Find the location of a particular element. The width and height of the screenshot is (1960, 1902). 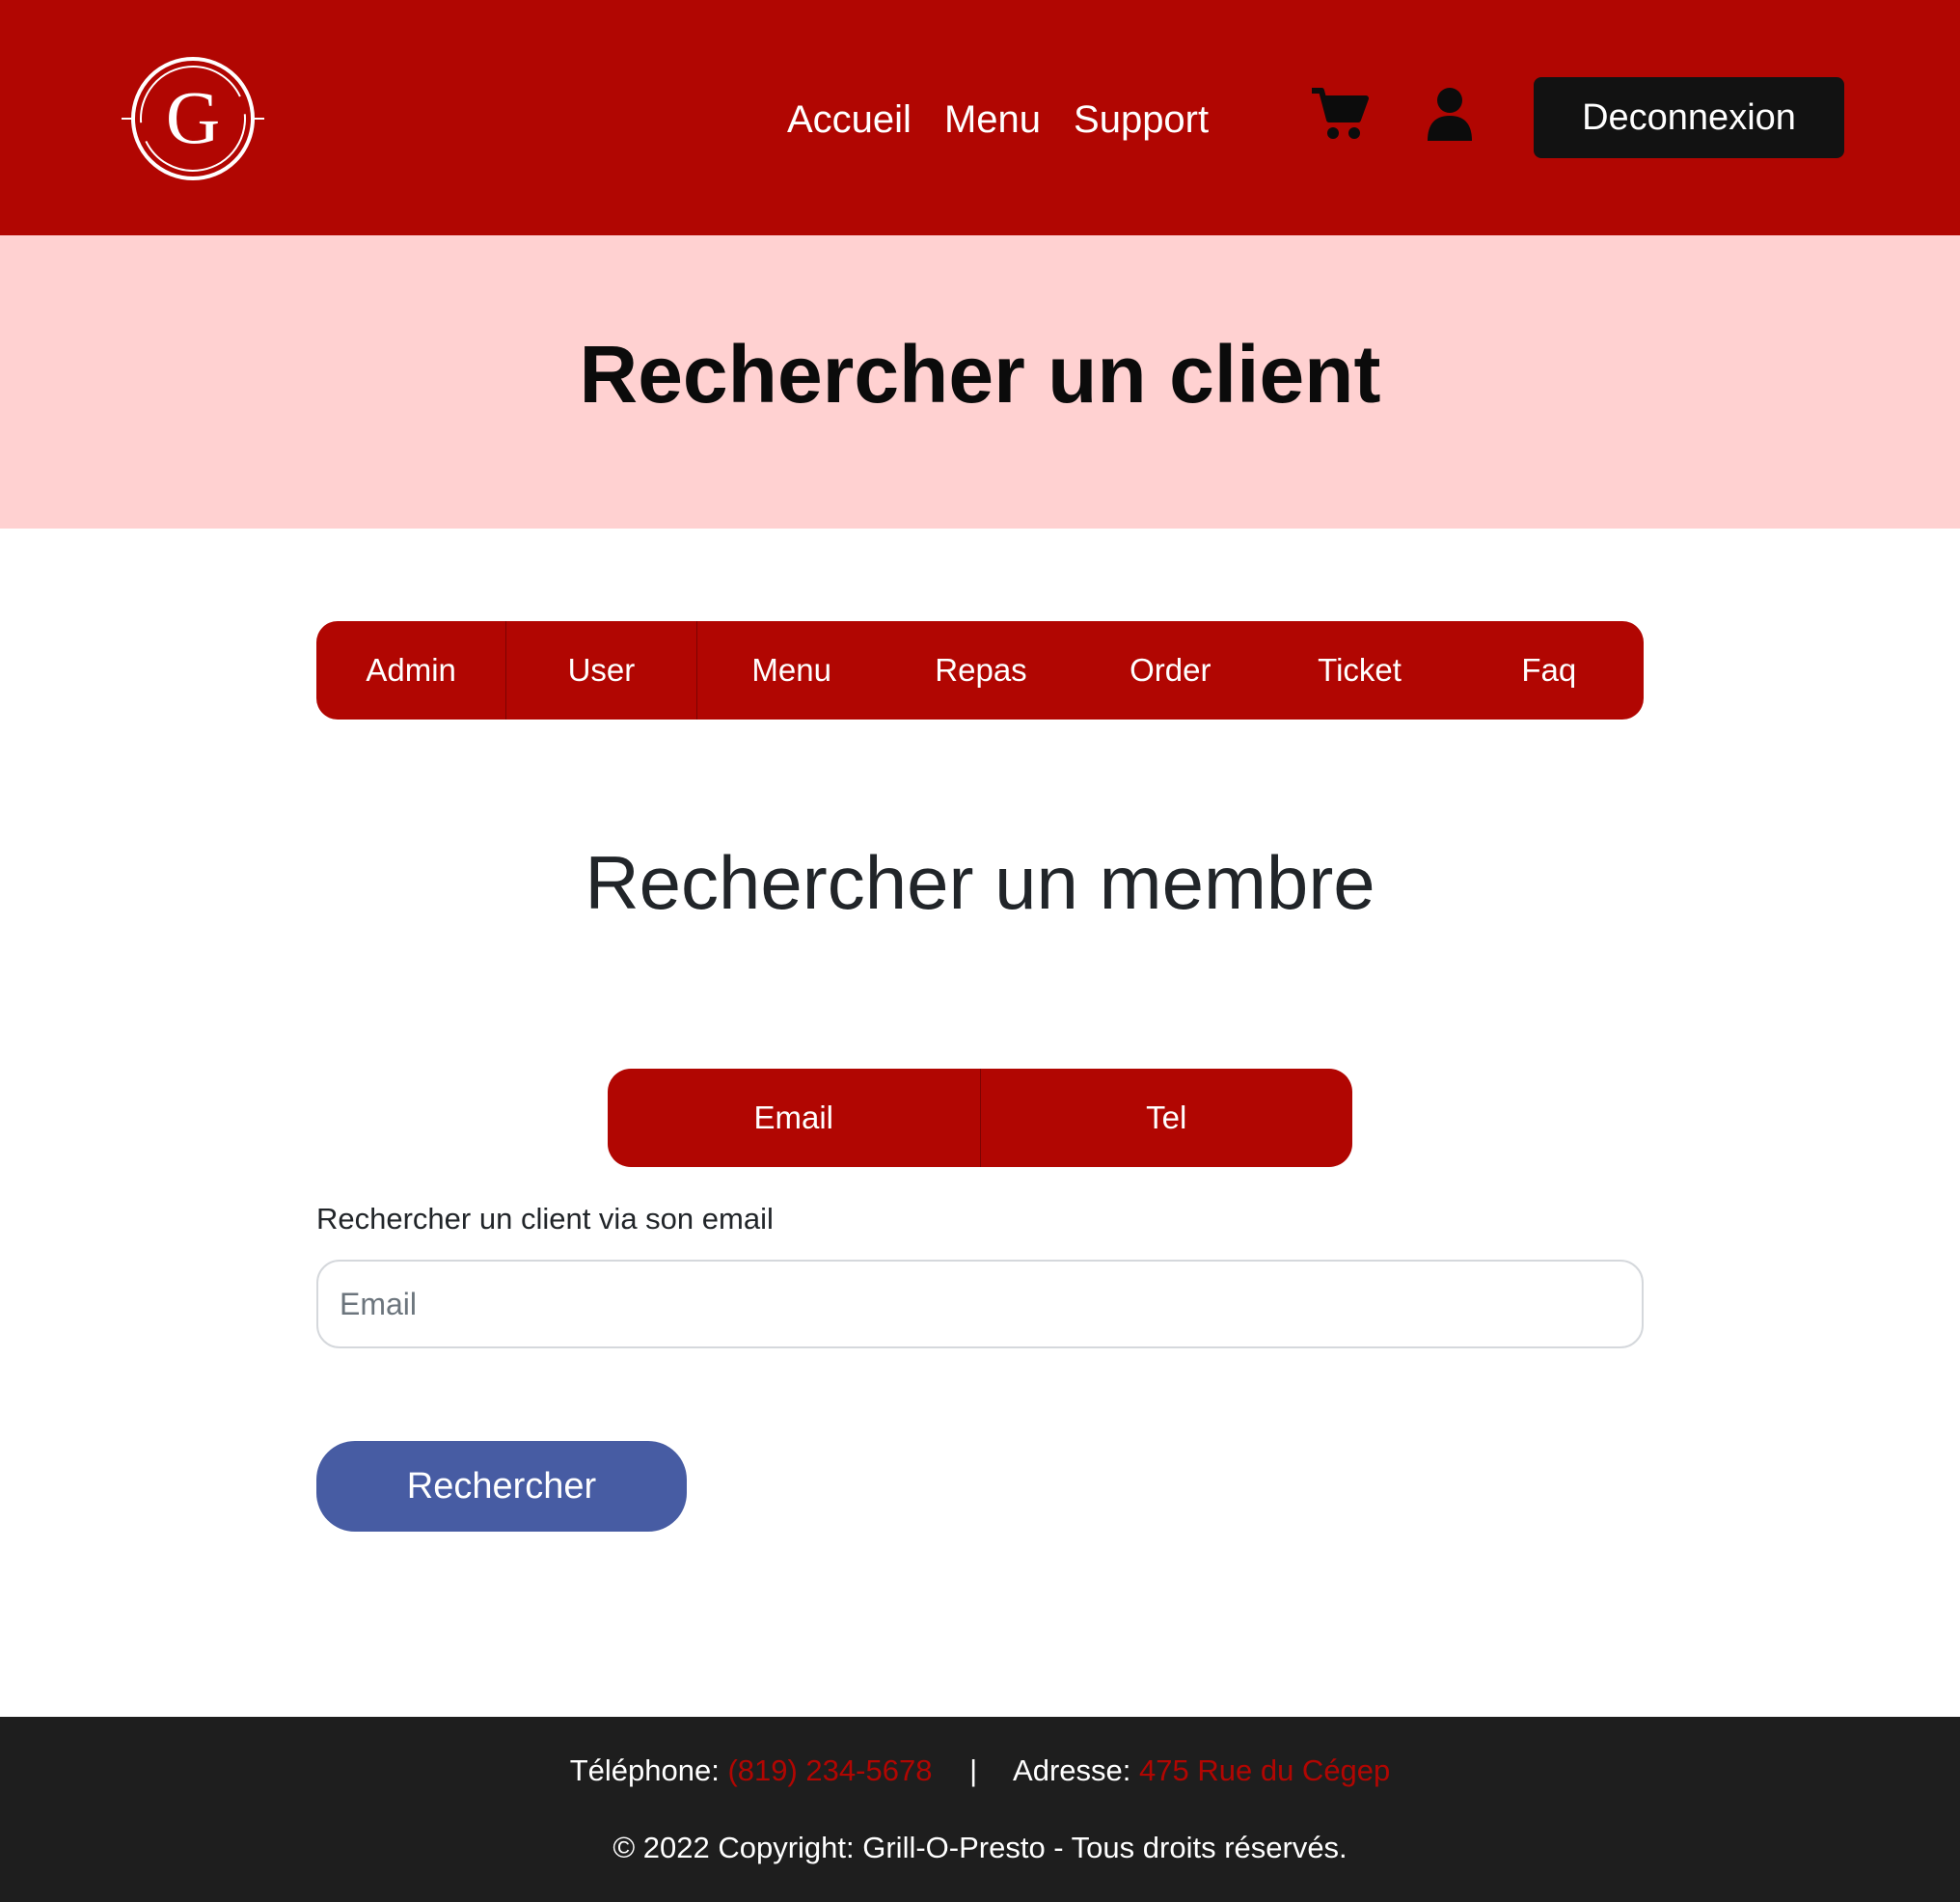

phone-label: Téléphone: is located at coordinates (644, 1770).